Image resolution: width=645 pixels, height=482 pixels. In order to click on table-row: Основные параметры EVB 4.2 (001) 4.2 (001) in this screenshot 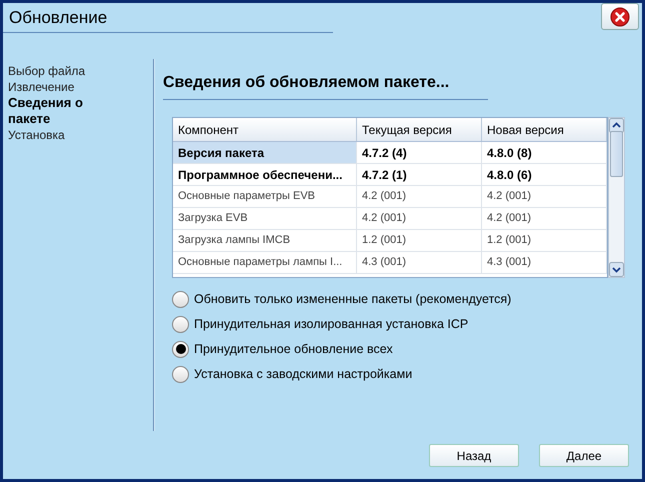, I will do `click(390, 197)`.